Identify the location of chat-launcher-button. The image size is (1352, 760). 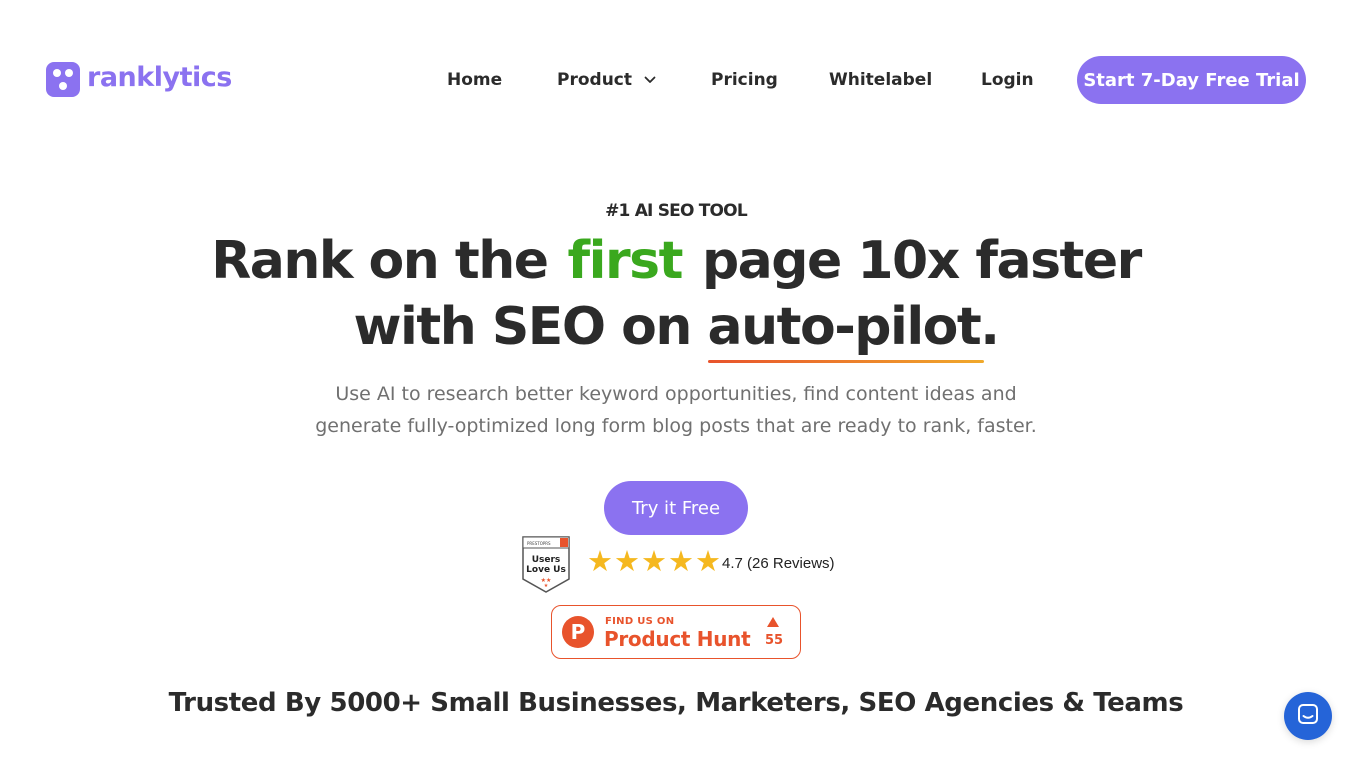
(1308, 716).